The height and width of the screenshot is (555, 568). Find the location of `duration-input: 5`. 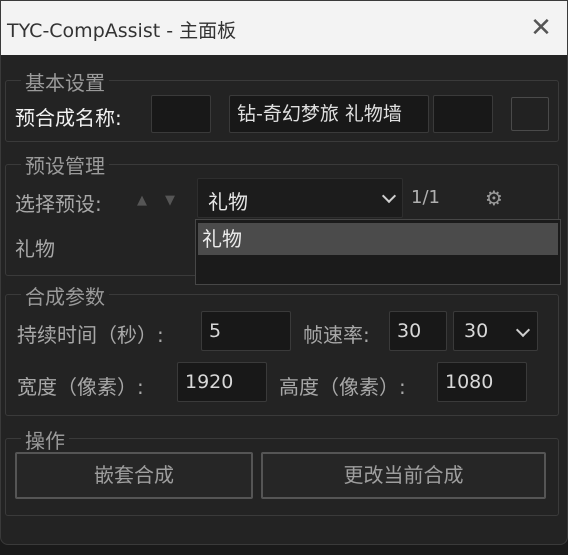

duration-input: 5 is located at coordinates (246, 331).